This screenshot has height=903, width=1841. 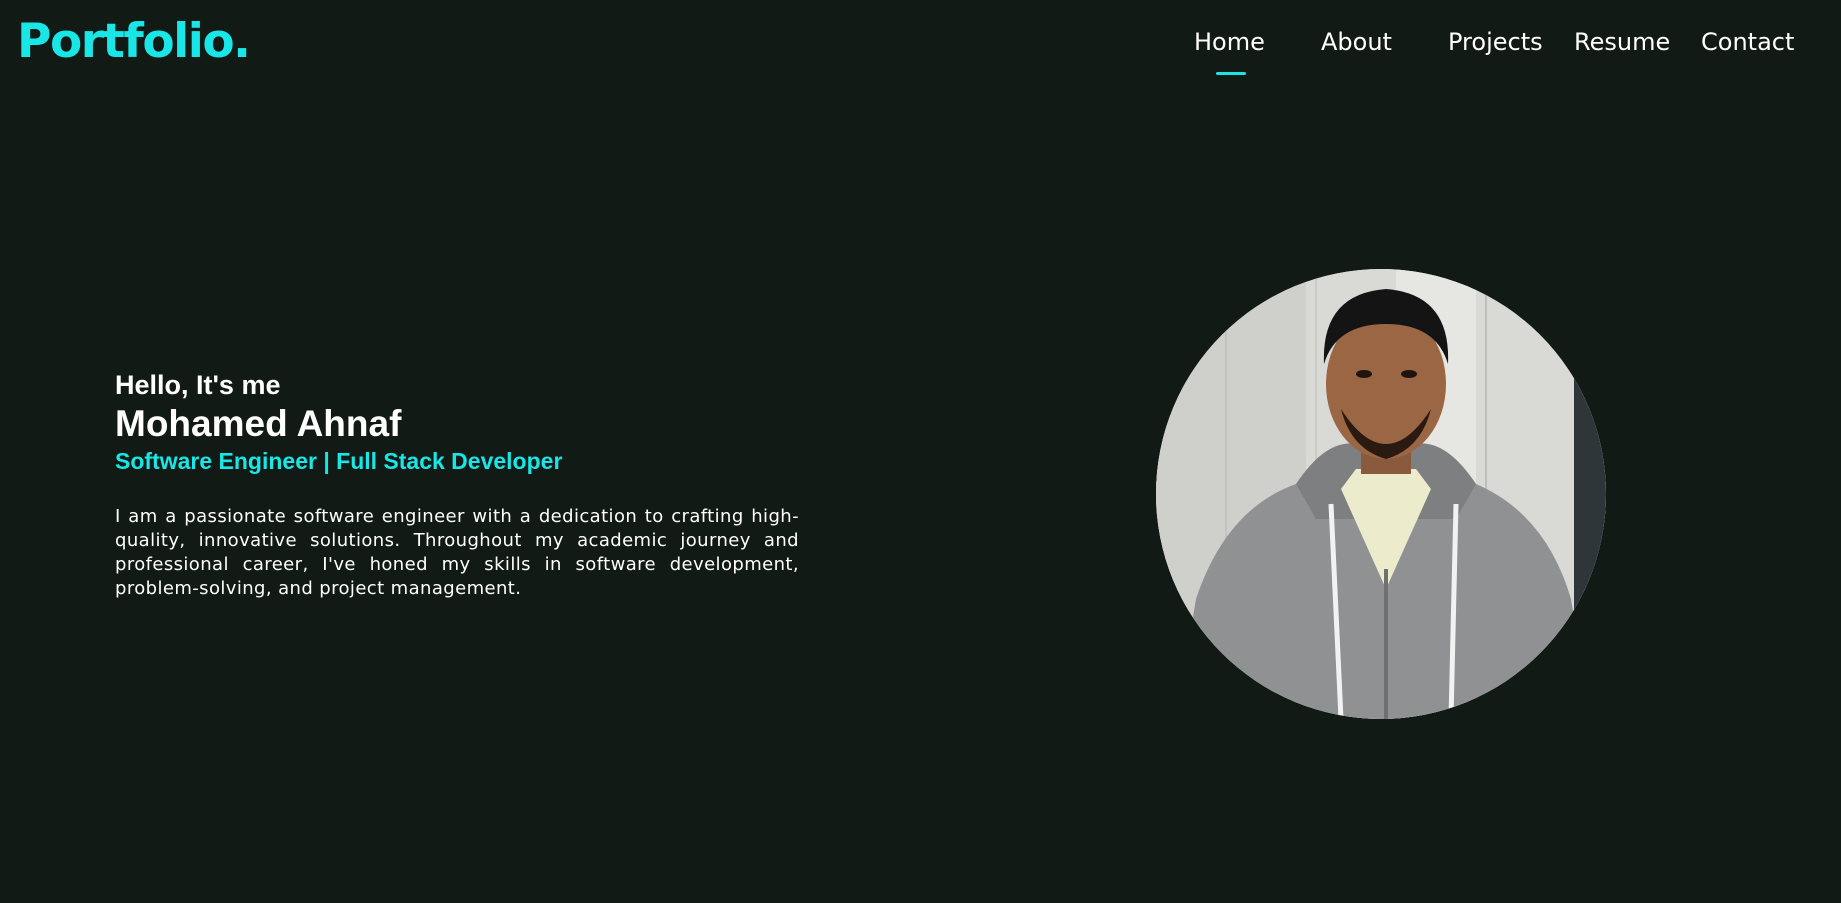 What do you see at coordinates (1229, 42) in the screenshot?
I see `nav-home-link: Home` at bounding box center [1229, 42].